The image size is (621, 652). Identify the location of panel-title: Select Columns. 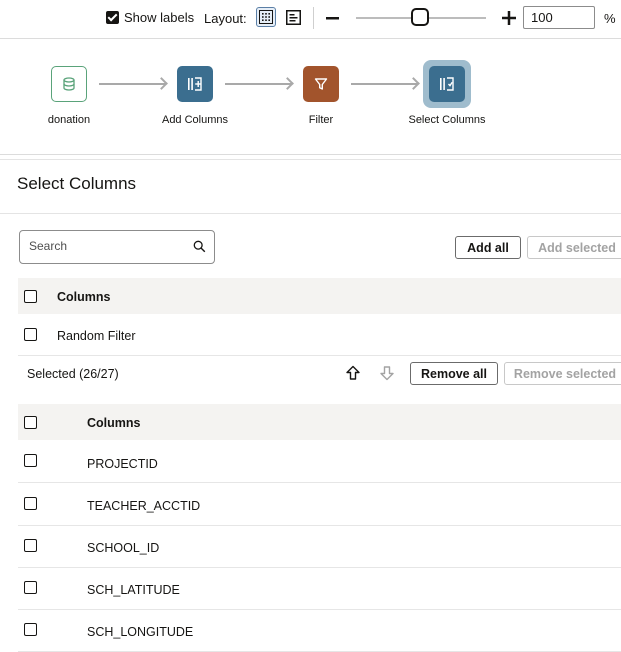
(77, 183).